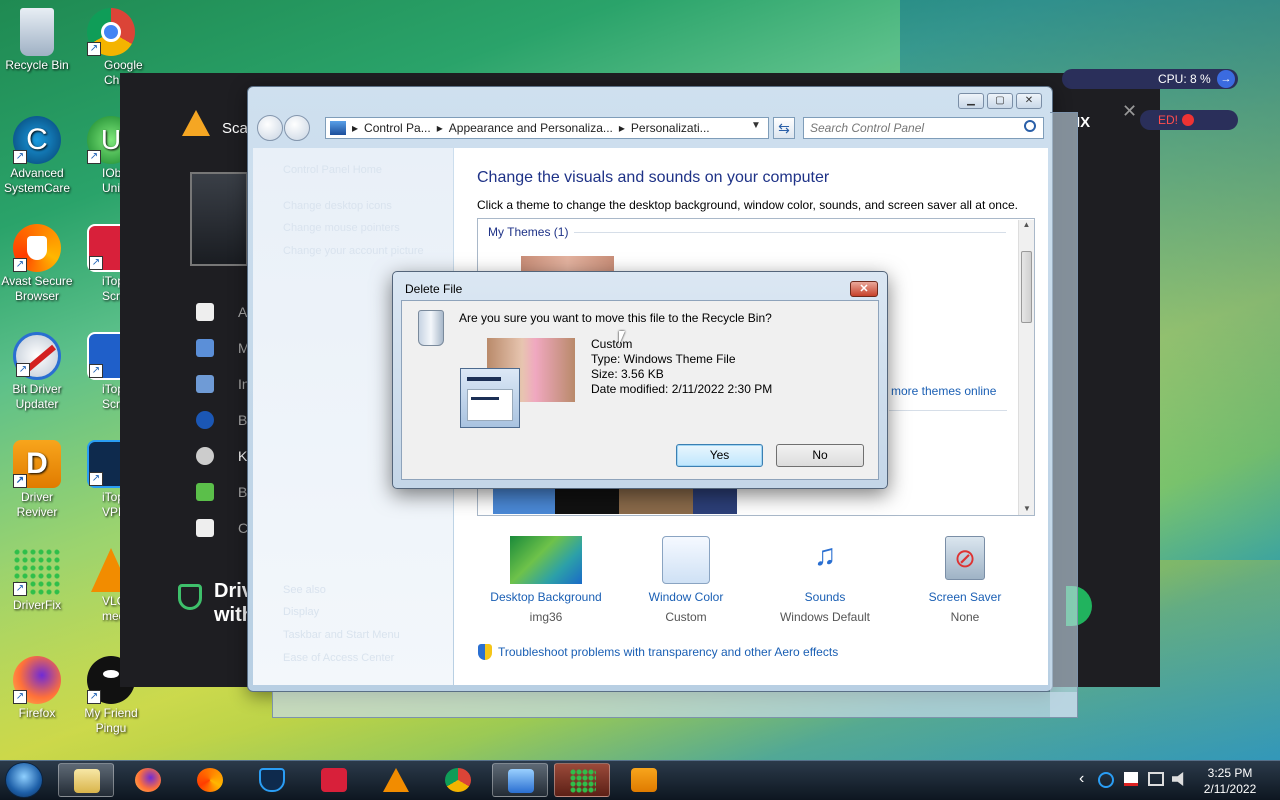 The image size is (1280, 800). What do you see at coordinates (644, 780) in the screenshot?
I see `taskbar-driver-reviver` at bounding box center [644, 780].